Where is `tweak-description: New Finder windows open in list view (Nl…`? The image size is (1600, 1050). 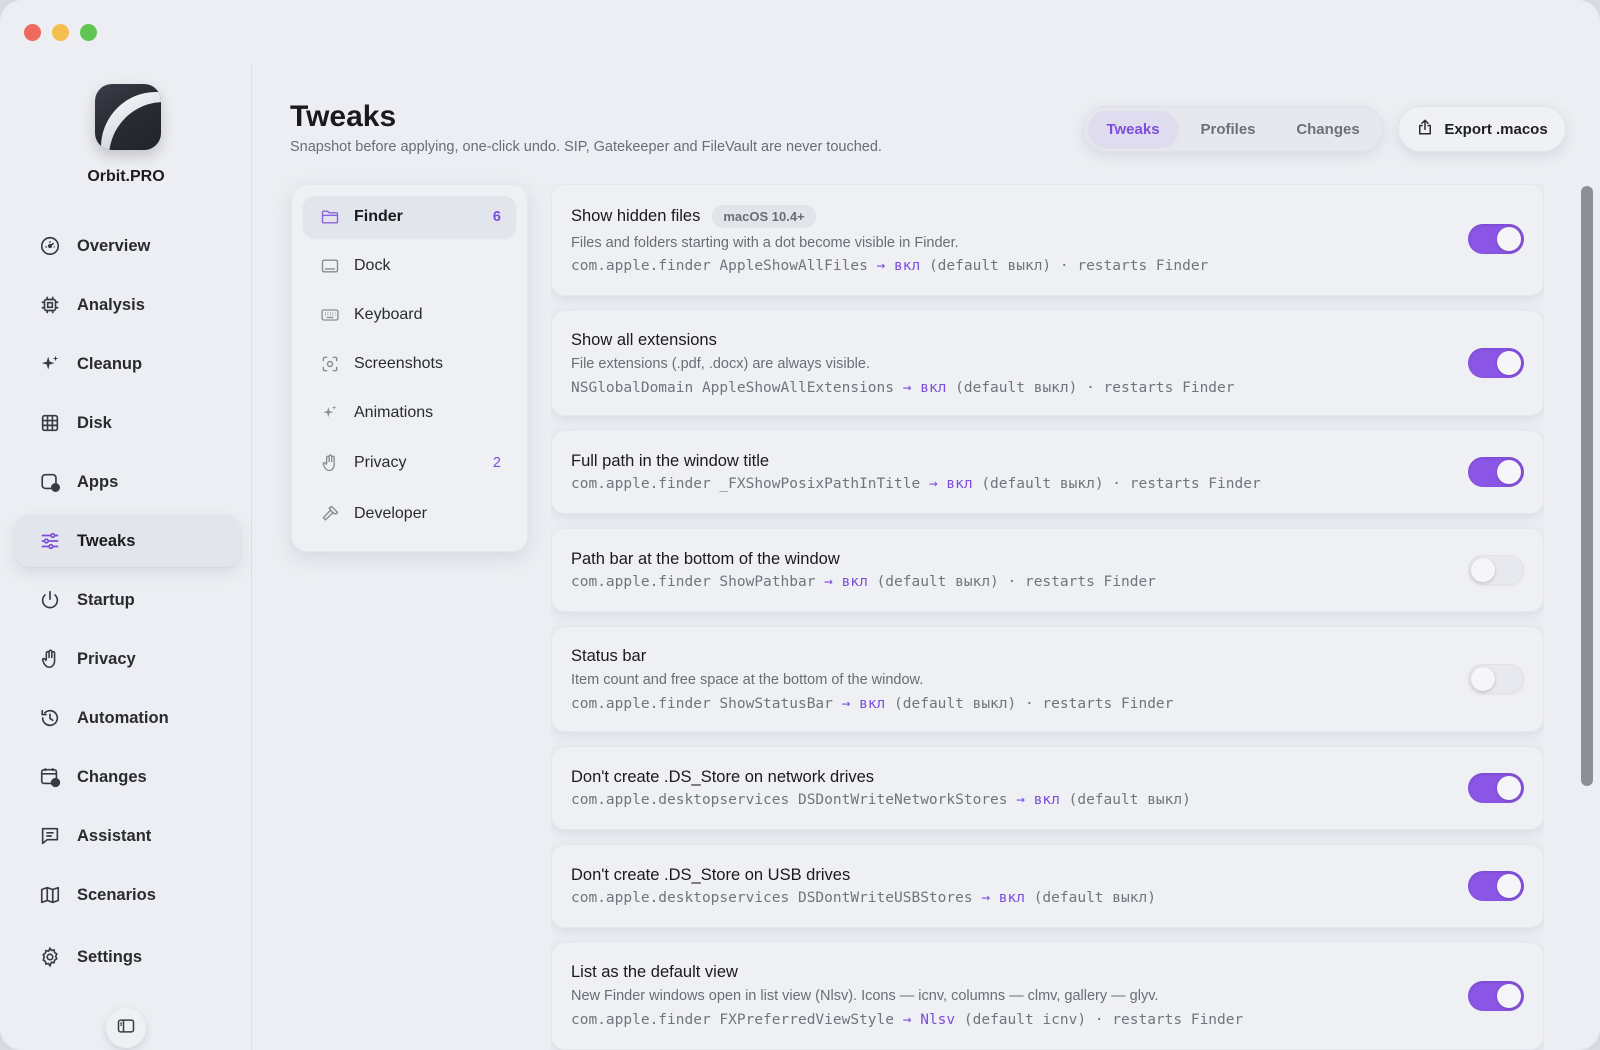
tweak-description: New Finder windows open in list view (Nl… is located at coordinates (865, 996).